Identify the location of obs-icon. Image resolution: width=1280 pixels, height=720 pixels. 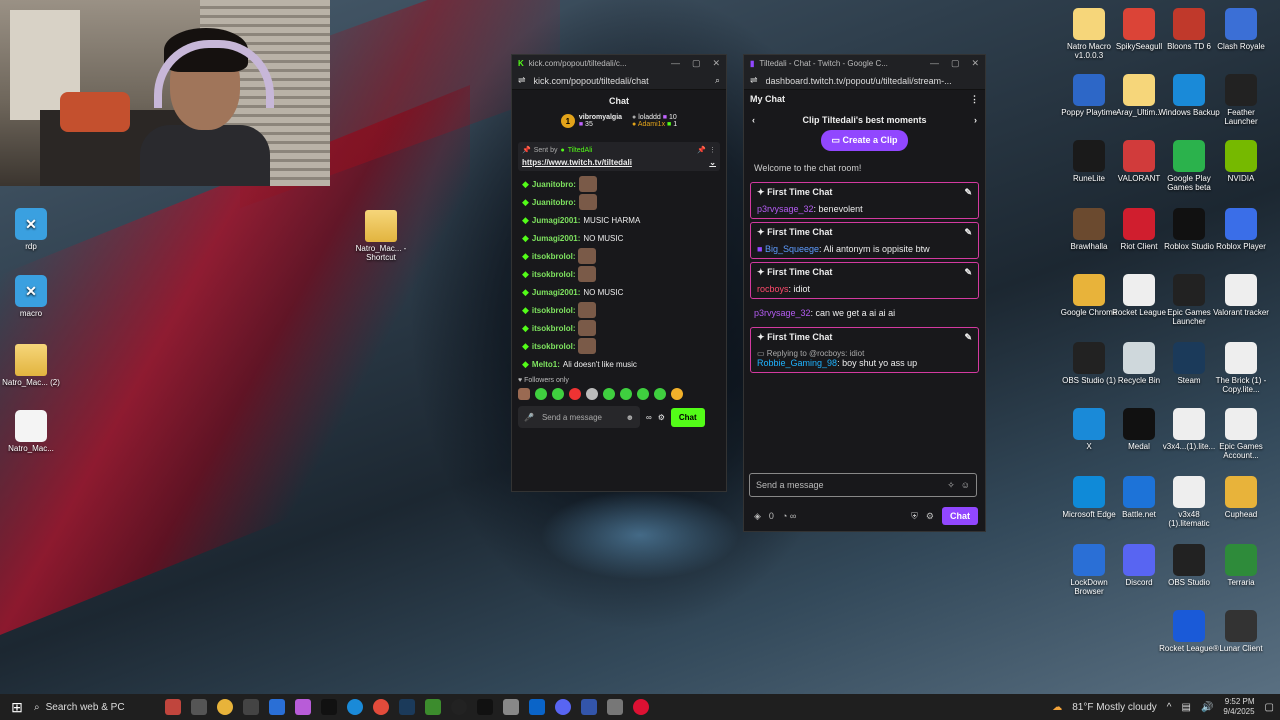
(459, 707).